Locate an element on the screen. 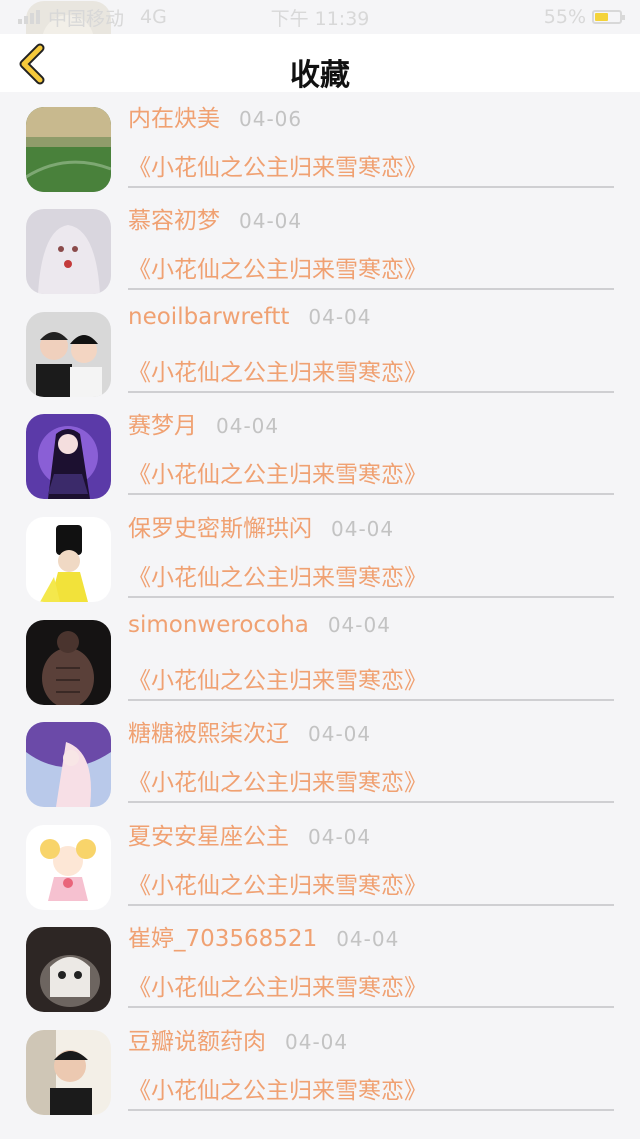  item-meta: 慕容初梦 04-04 is located at coordinates (215, 218).